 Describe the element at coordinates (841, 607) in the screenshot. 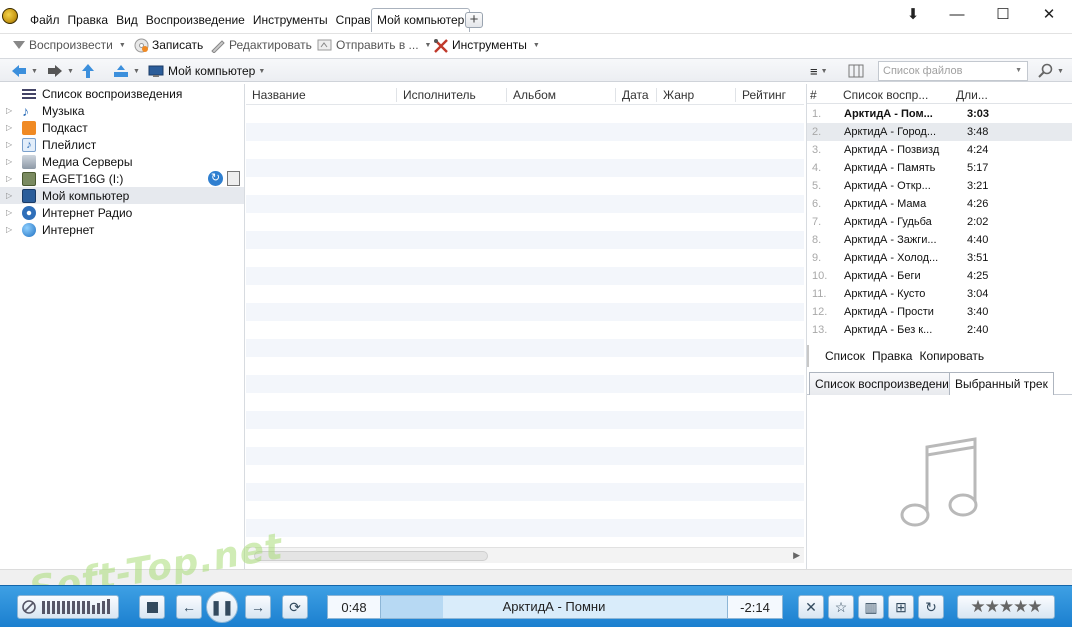

I see `favorite-button: ☆` at that location.